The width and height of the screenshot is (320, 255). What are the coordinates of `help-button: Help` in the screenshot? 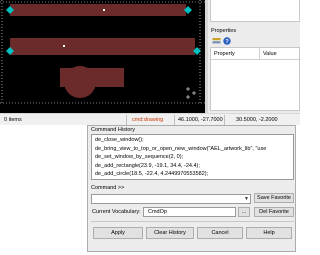 It's located at (269, 233).